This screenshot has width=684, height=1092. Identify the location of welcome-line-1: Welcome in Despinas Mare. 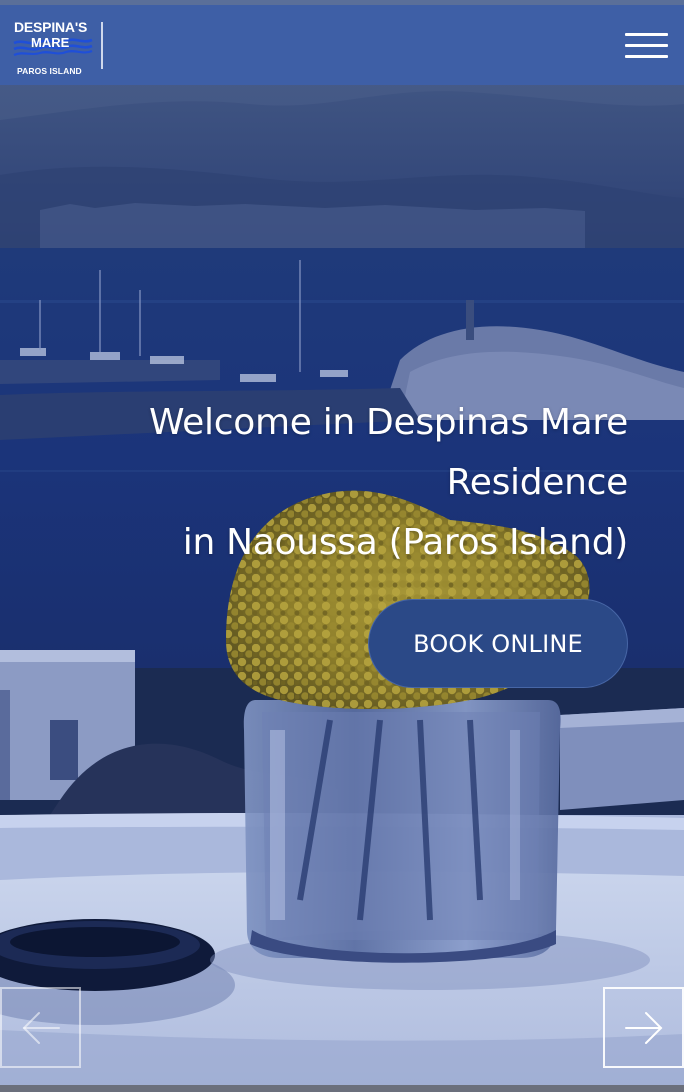
(388, 422).